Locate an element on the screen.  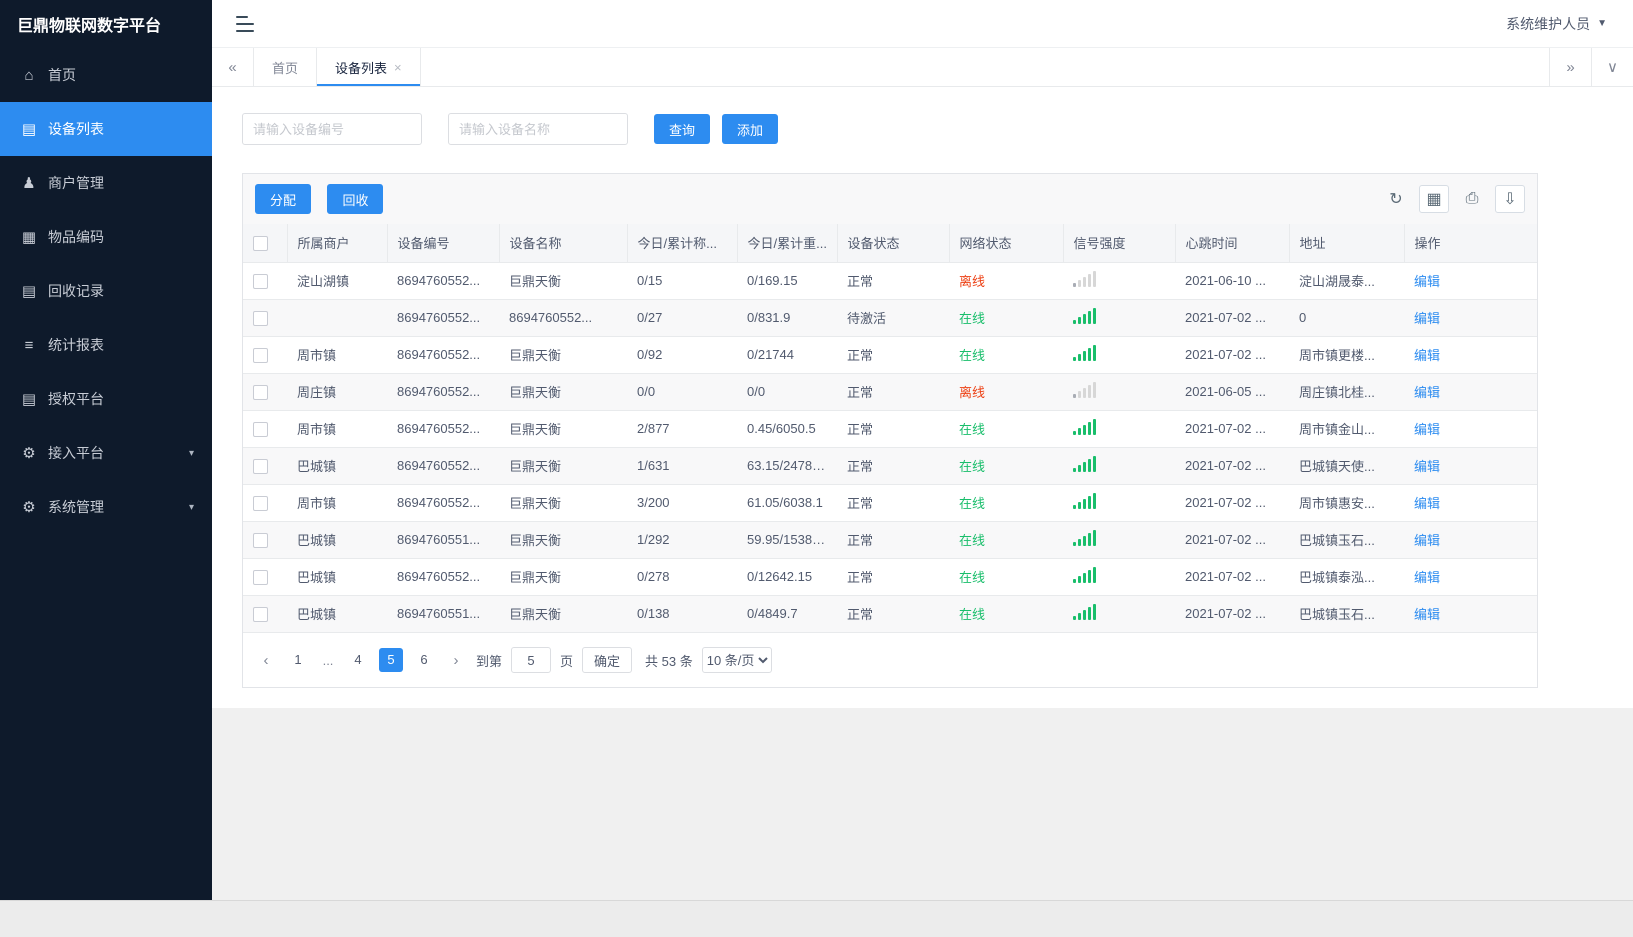
tab-bar: « 首页 设备列表 × » ∨ is located at coordinates (922, 67).